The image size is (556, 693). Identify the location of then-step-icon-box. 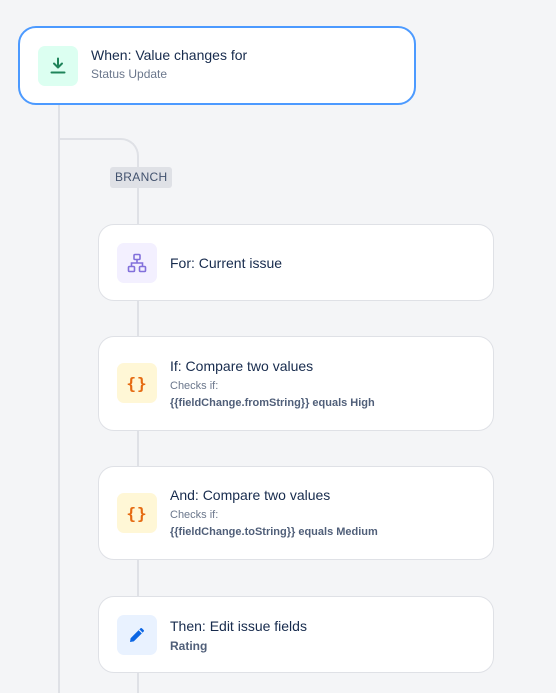
(137, 635).